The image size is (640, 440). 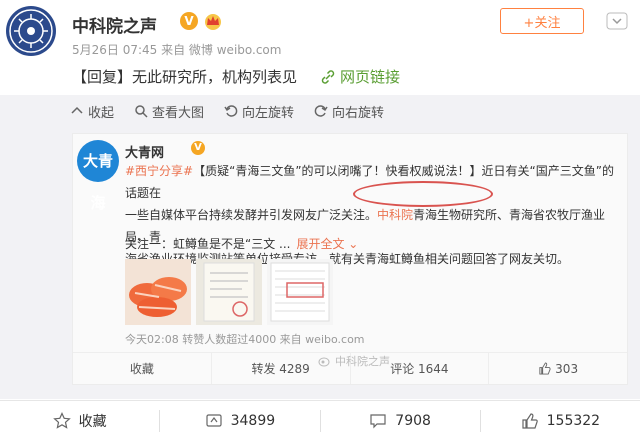 I want to click on image-toolbar: 收起 查看大图 向左旋转 向右旋转, so click(x=227, y=111).